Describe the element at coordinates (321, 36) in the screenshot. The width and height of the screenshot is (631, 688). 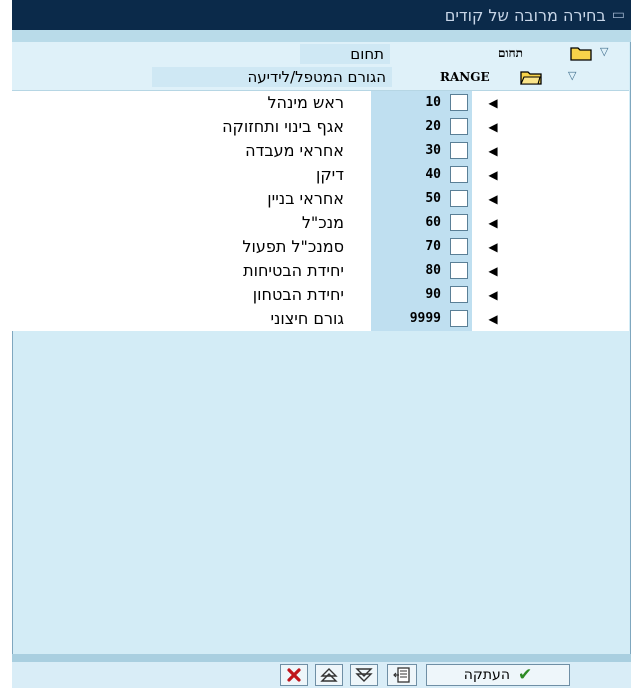
I see `toolbar-band` at that location.